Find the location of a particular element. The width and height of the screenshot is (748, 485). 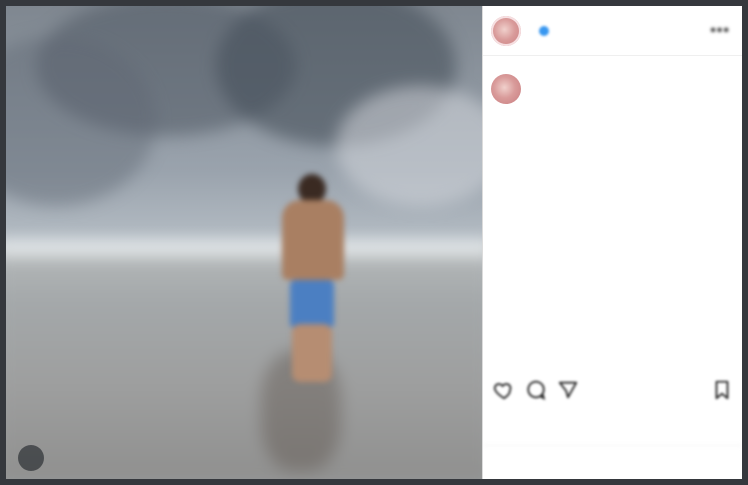

caption-avatar is located at coordinates (506, 89).